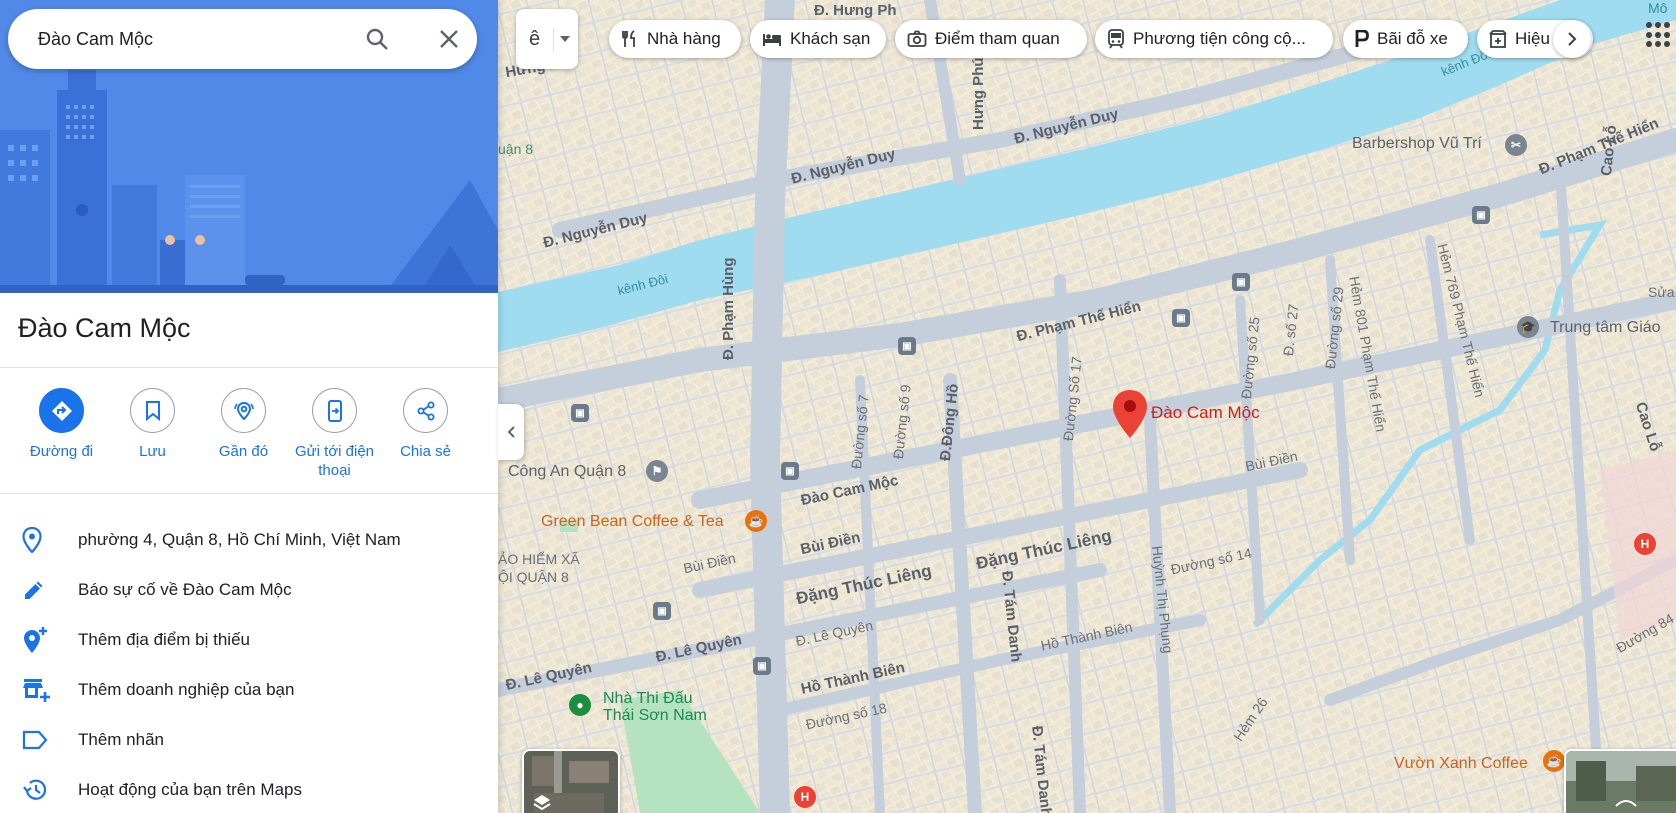 This screenshot has width=1676, height=813. I want to click on nearby-button: Gần đó, so click(243, 434).